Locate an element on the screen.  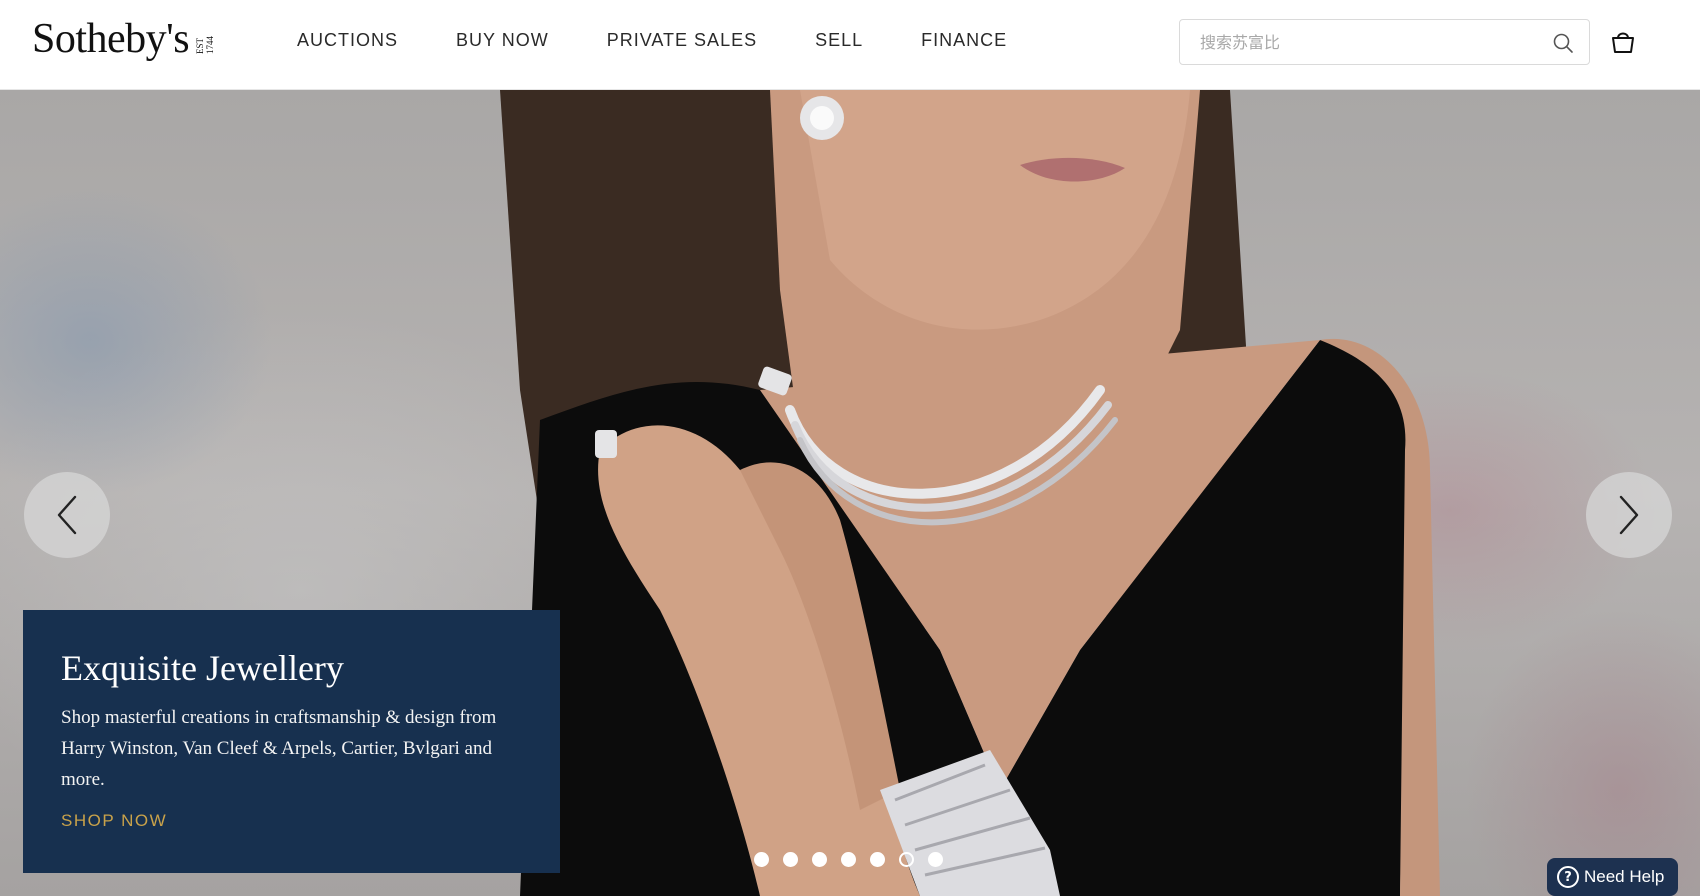
promo-title: Exquisite Jewellery is located at coordinates (202, 668).